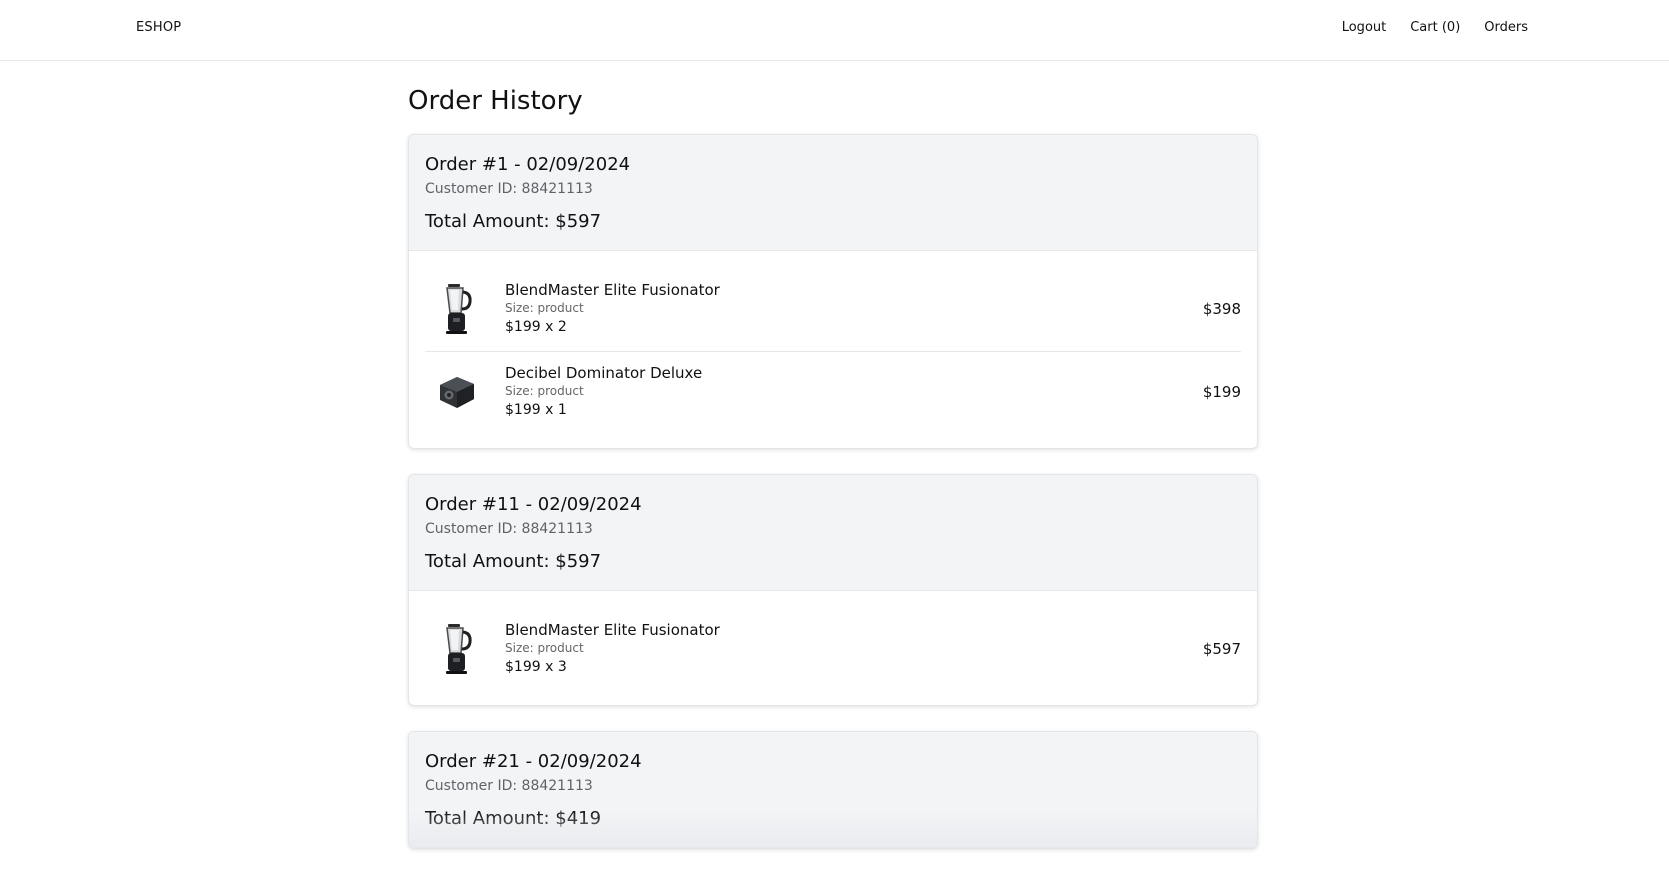 The image size is (1669, 874). Describe the element at coordinates (533, 504) in the screenshot. I see `order-title: Order #11 - 02/09/2024` at that location.